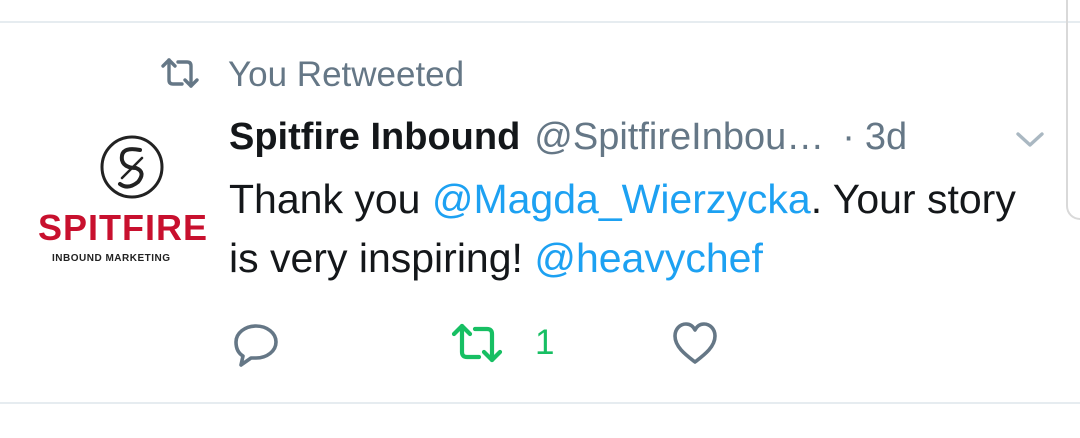 This screenshot has height=438, width=1080. I want to click on tweet-menu-button, so click(1030, 139).